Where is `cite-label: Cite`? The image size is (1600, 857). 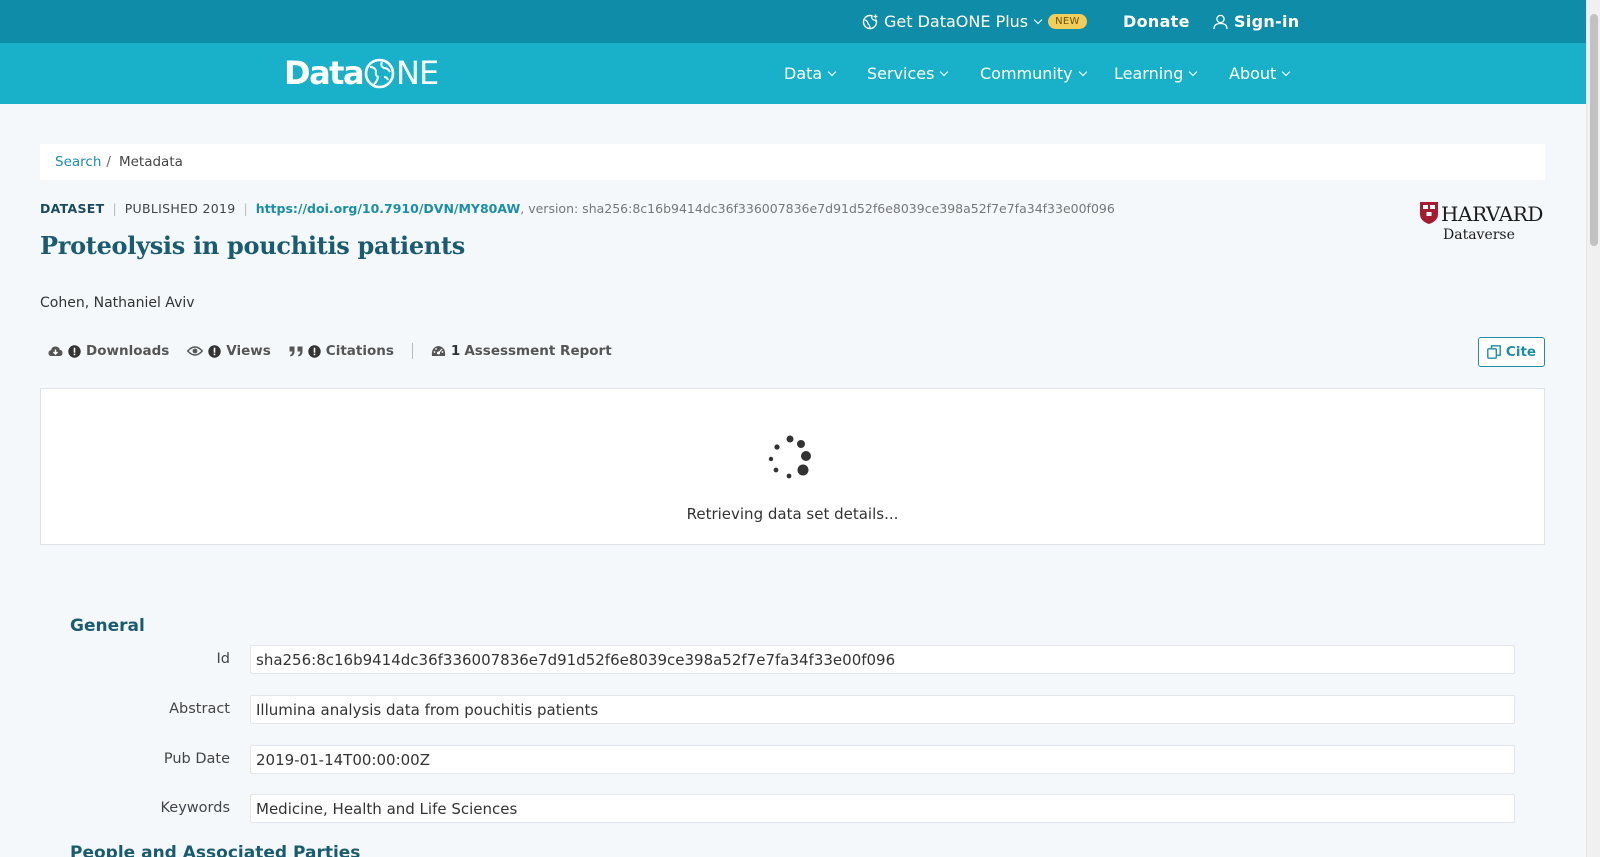
cite-label: Cite is located at coordinates (1521, 352).